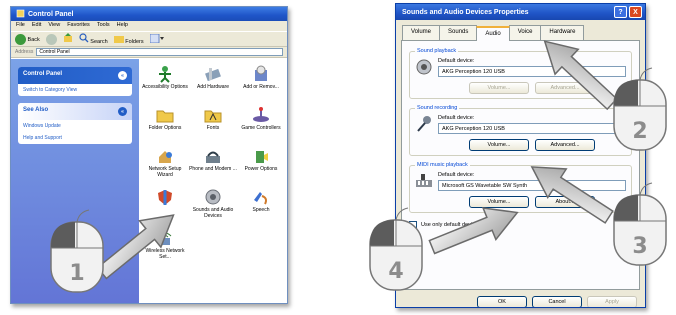 This screenshot has height=315, width=676. I want to click on game-controllers-item: Game Controllers, so click(261, 126).